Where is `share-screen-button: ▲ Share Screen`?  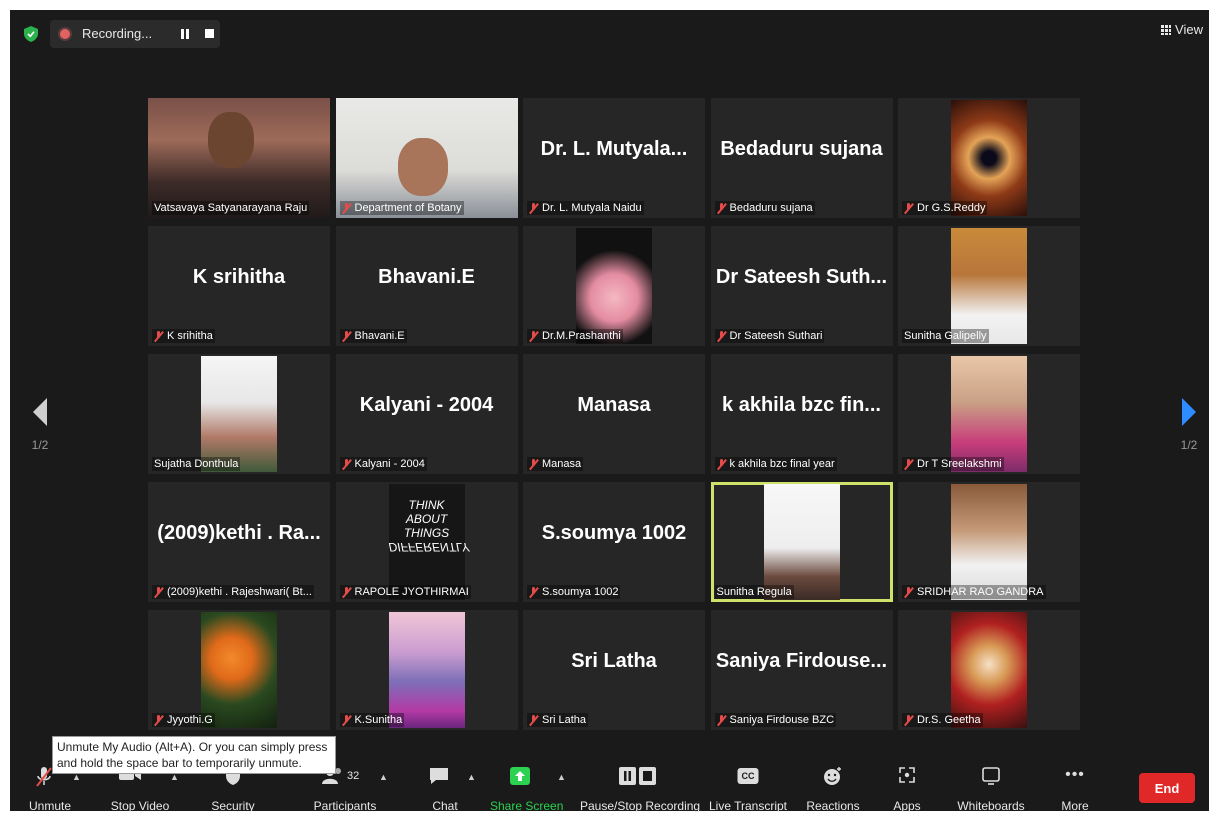
share-screen-button: ▲ Share Screen is located at coordinates (528, 786).